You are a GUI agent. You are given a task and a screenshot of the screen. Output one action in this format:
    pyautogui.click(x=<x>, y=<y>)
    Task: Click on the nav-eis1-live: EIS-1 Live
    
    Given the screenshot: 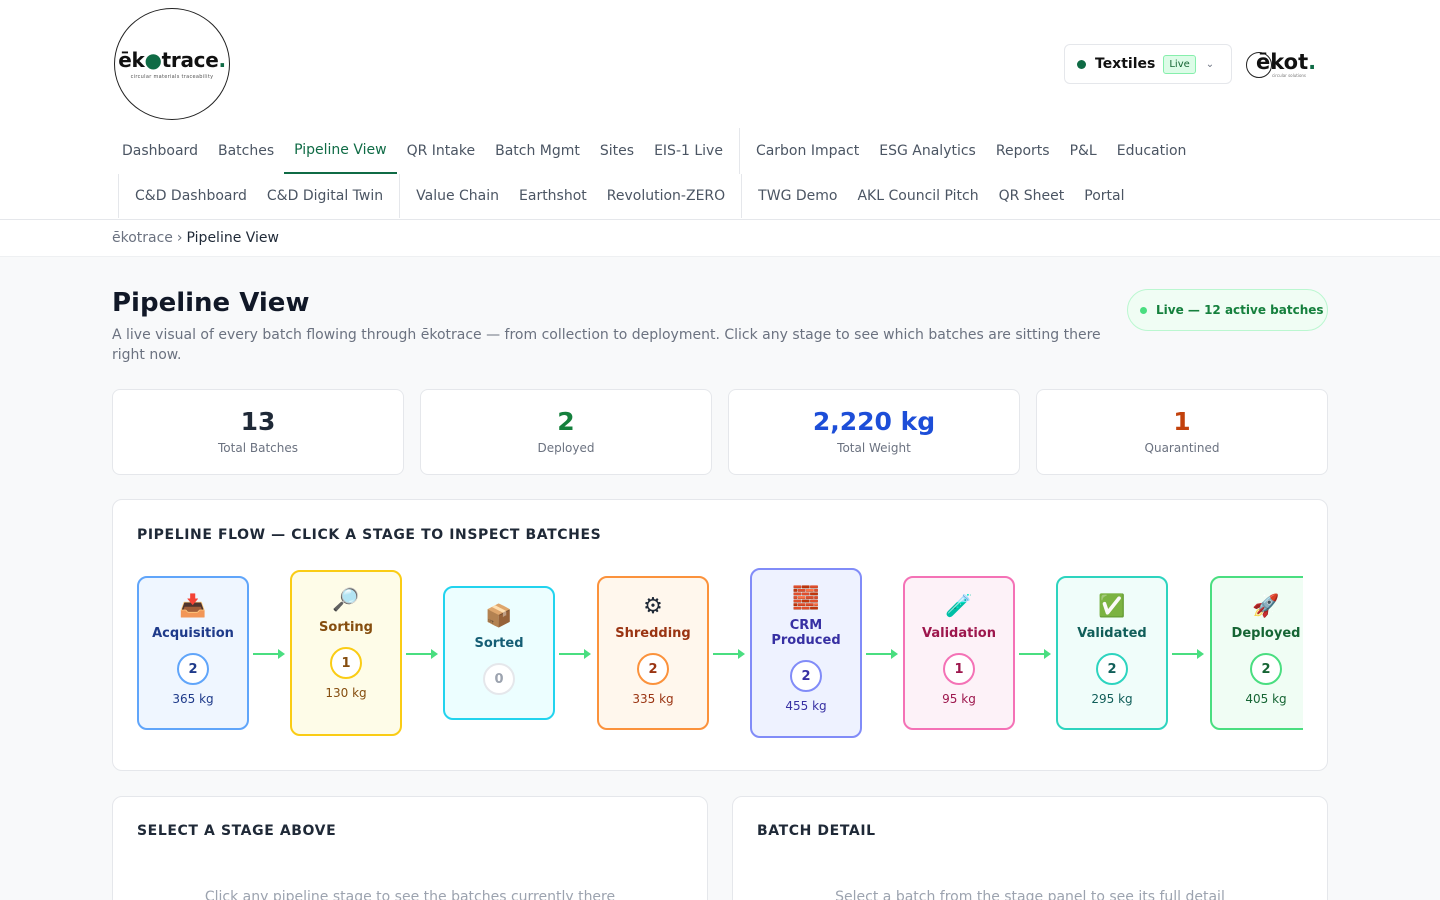 What is the action you would take?
    pyautogui.click(x=688, y=151)
    